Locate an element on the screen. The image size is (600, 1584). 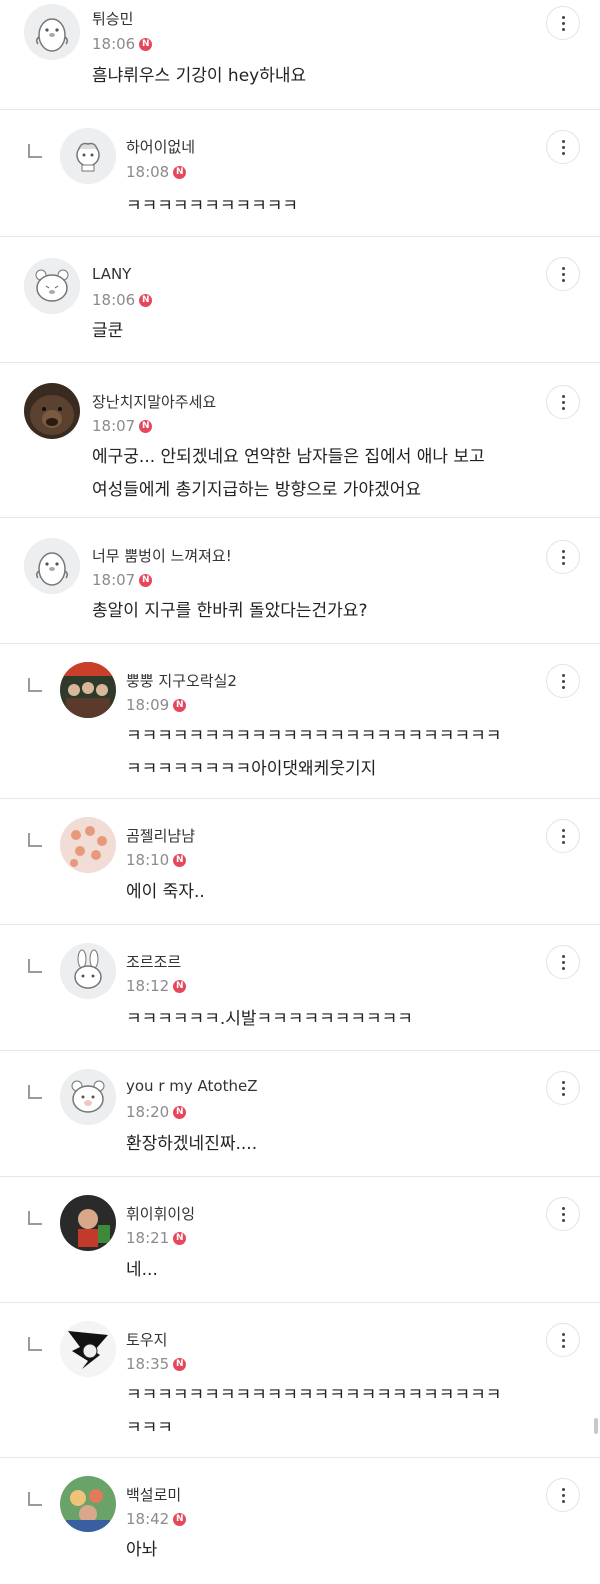
gummy-photo-avatar is located at coordinates (88, 845).